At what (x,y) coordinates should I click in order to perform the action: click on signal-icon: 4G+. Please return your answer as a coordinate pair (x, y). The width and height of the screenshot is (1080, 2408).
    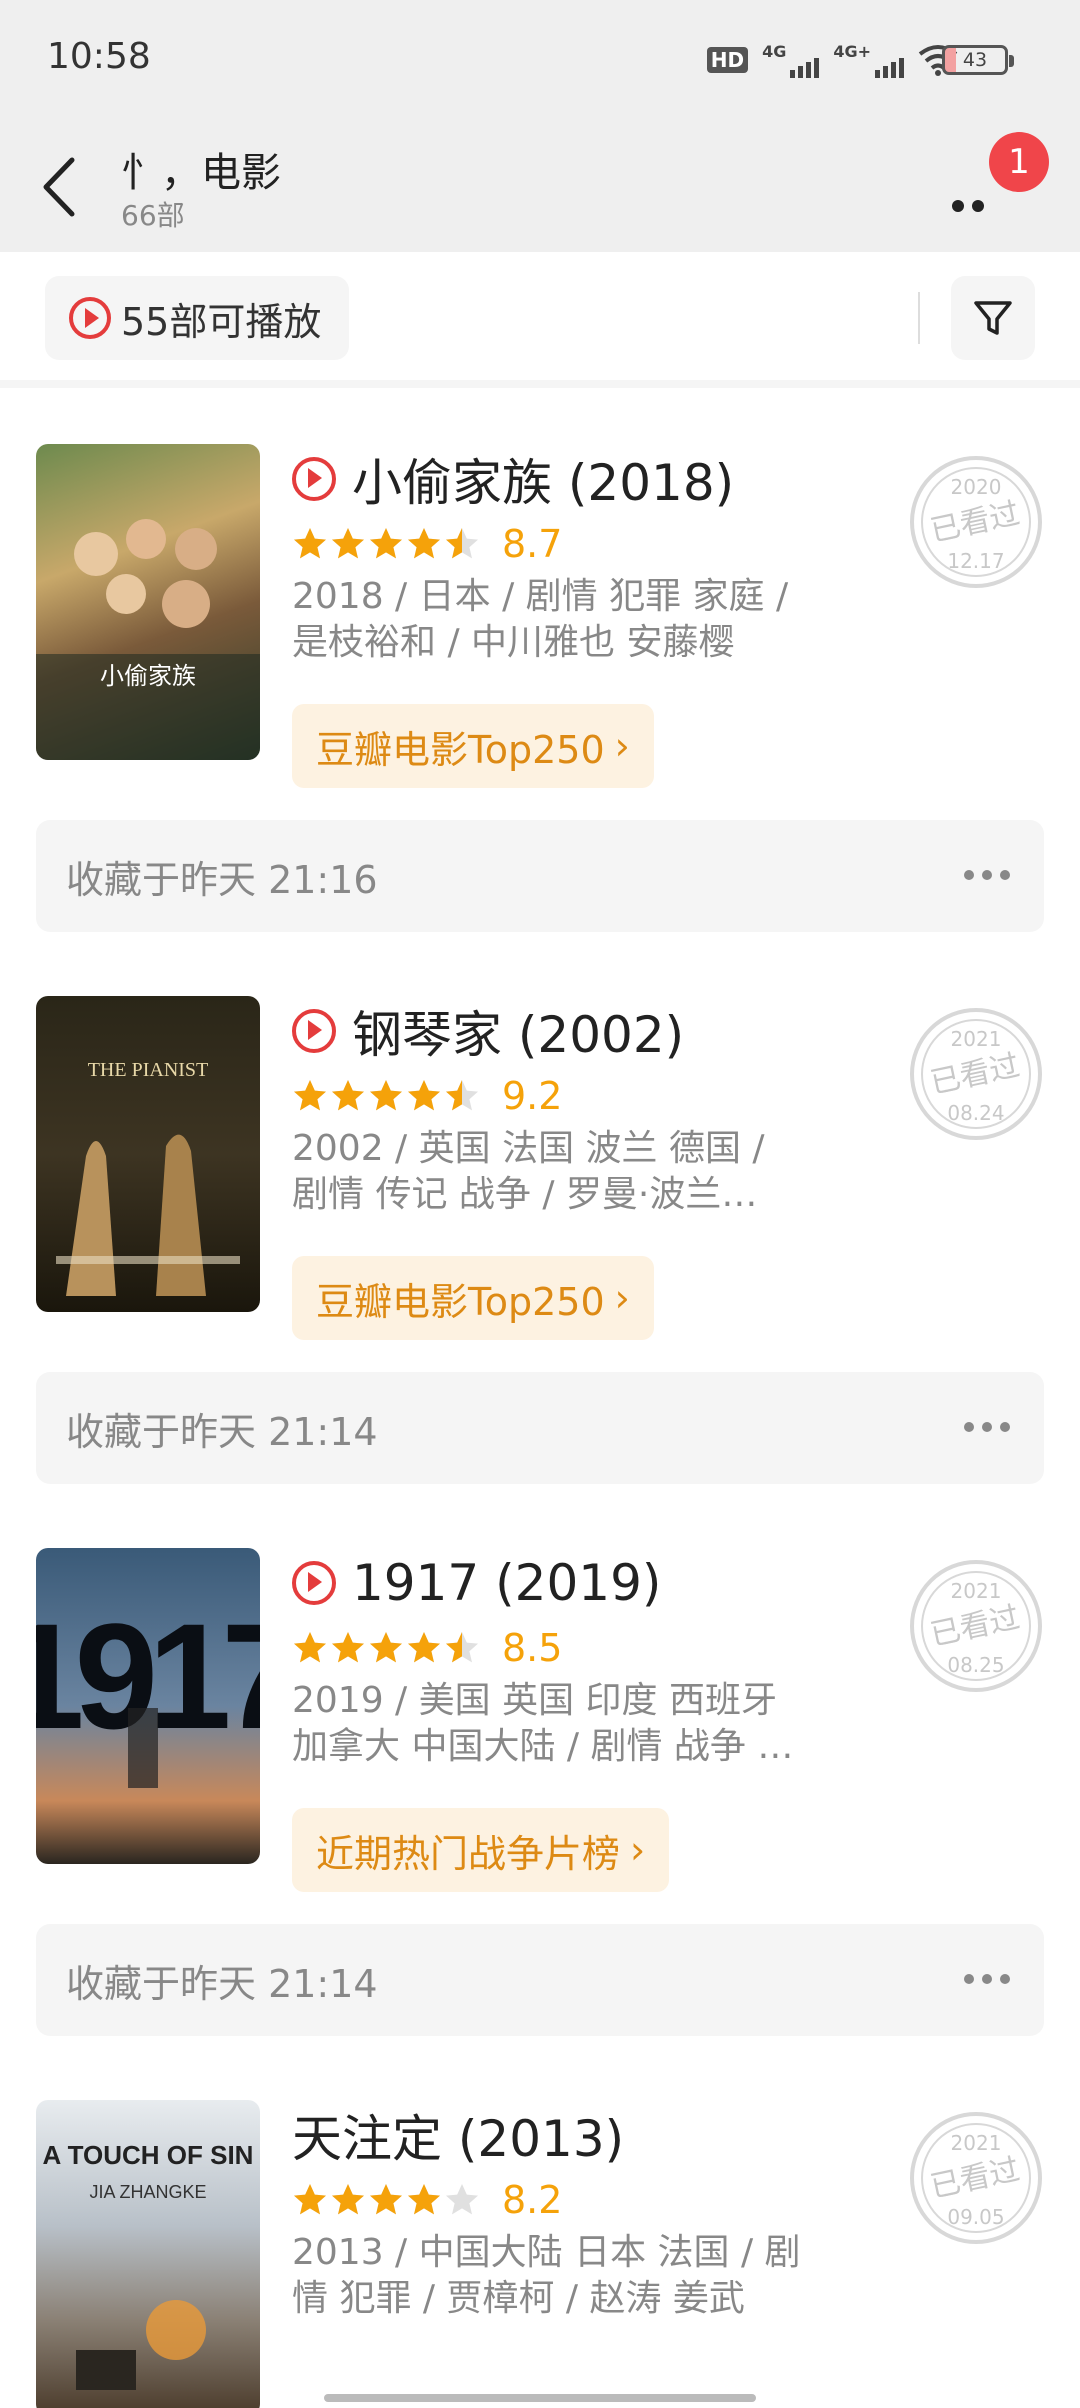
    Looking at the image, I should click on (868, 60).